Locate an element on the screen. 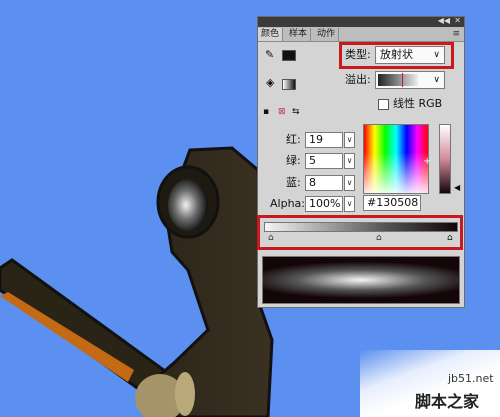 Image resolution: width=500 pixels, height=417 pixels. swap-colors-icon: ⇆ is located at coordinates (296, 112).